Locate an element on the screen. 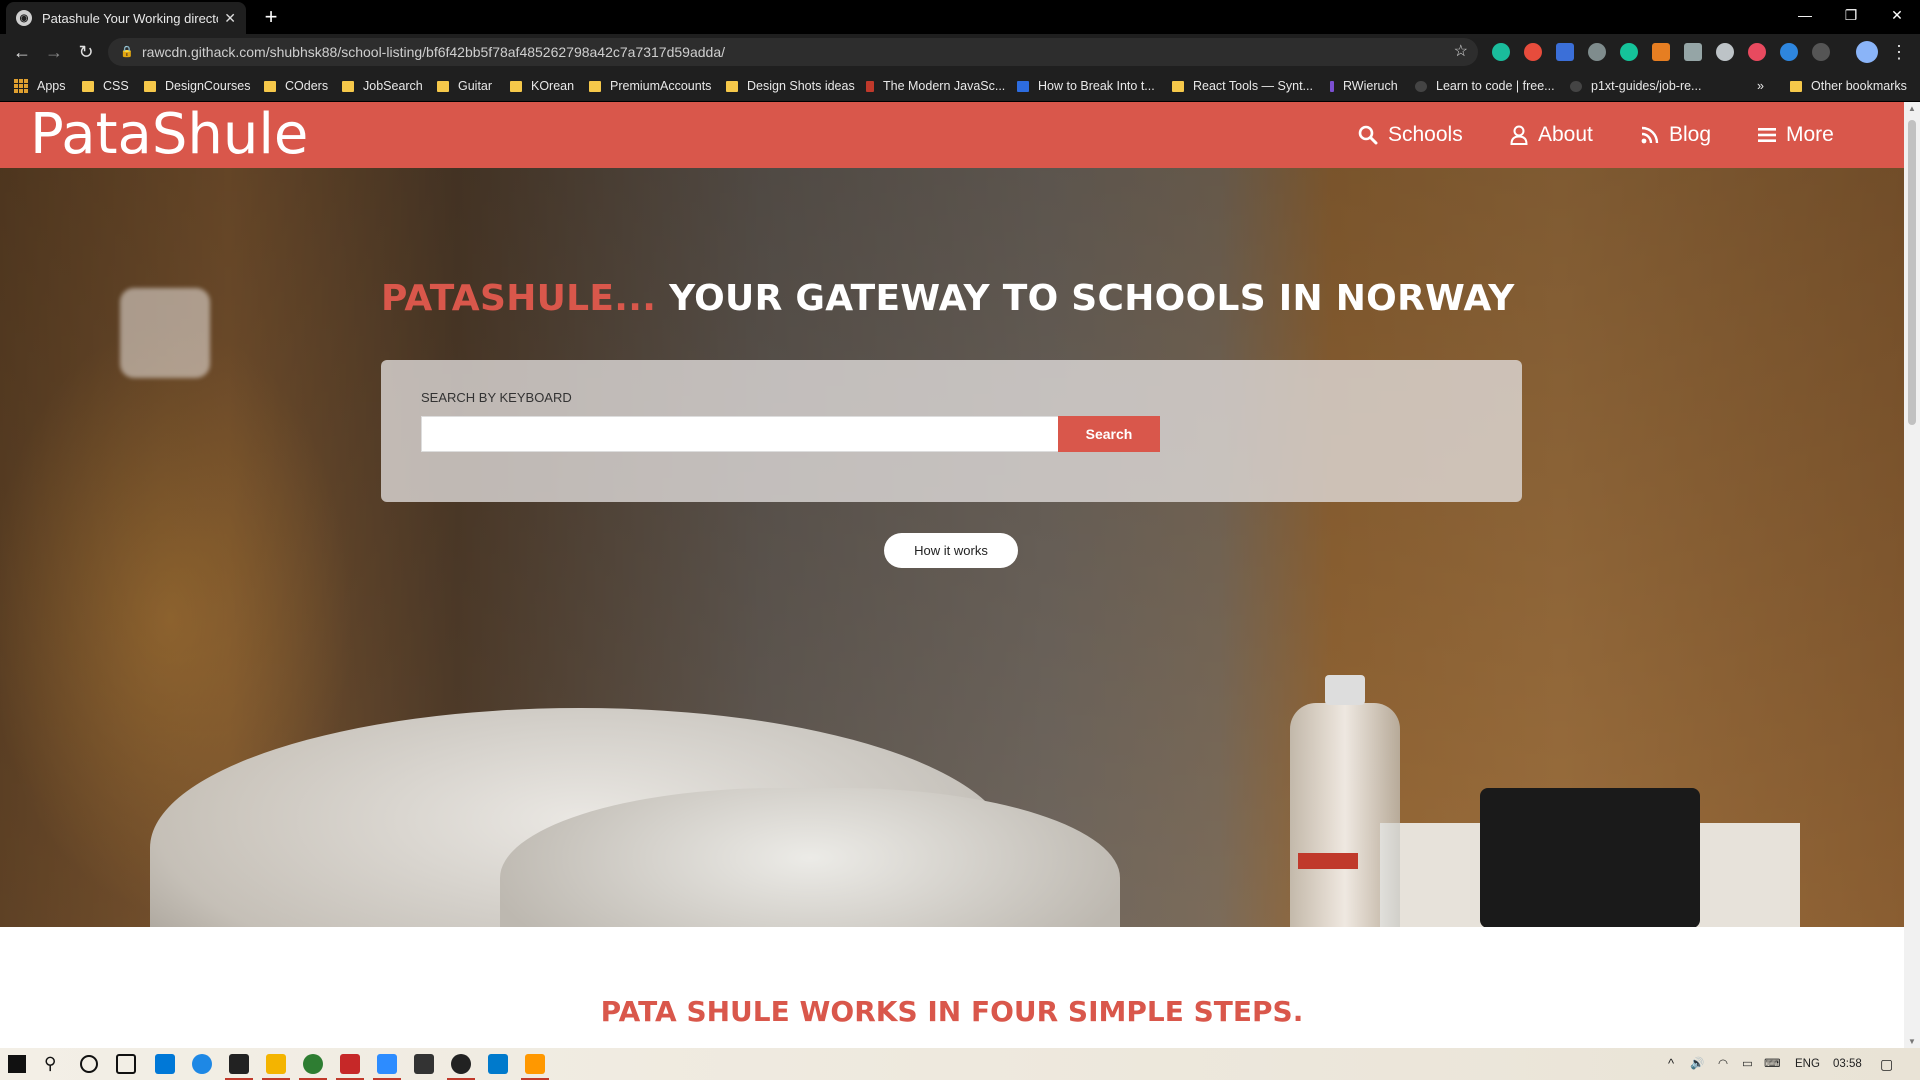 This screenshot has height=1080, width=1920. store-icon is located at coordinates (239, 1067).